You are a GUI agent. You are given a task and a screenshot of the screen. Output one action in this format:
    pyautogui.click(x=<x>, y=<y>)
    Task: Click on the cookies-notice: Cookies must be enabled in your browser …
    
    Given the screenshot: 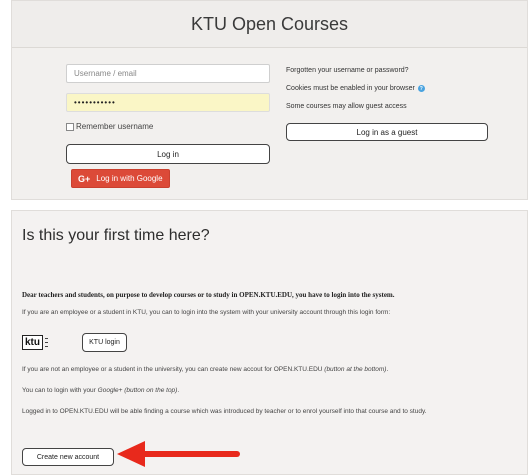 What is the action you would take?
    pyautogui.click(x=355, y=88)
    